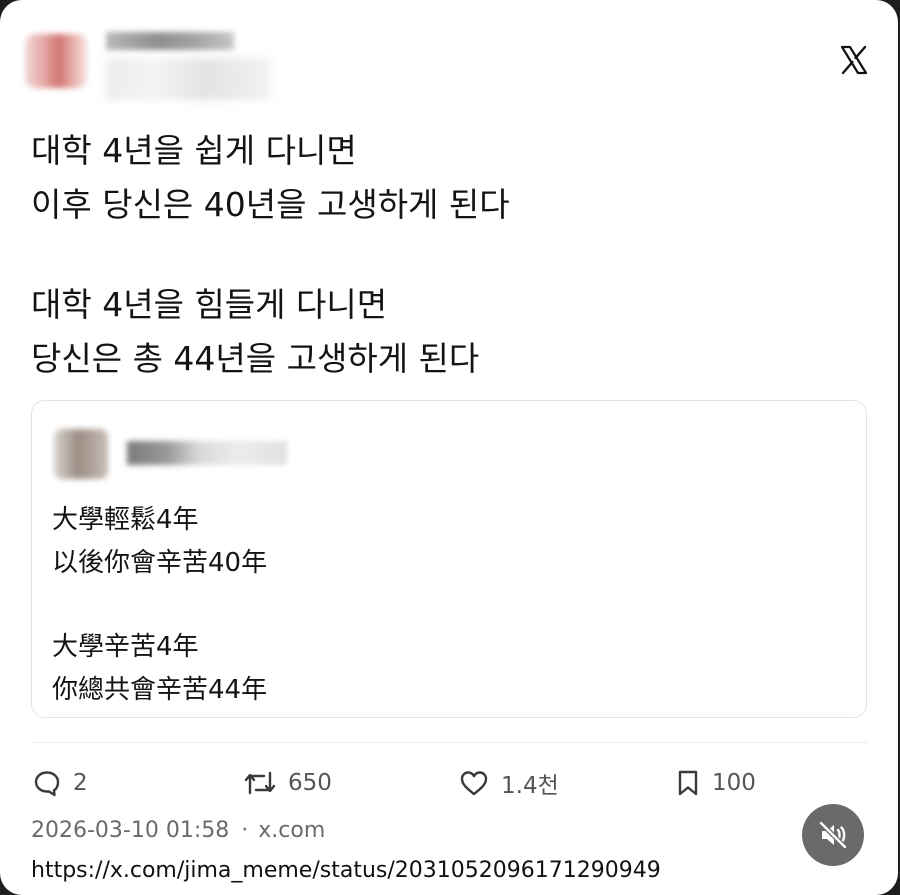  I want to click on repost-arrows-icon, so click(260, 783).